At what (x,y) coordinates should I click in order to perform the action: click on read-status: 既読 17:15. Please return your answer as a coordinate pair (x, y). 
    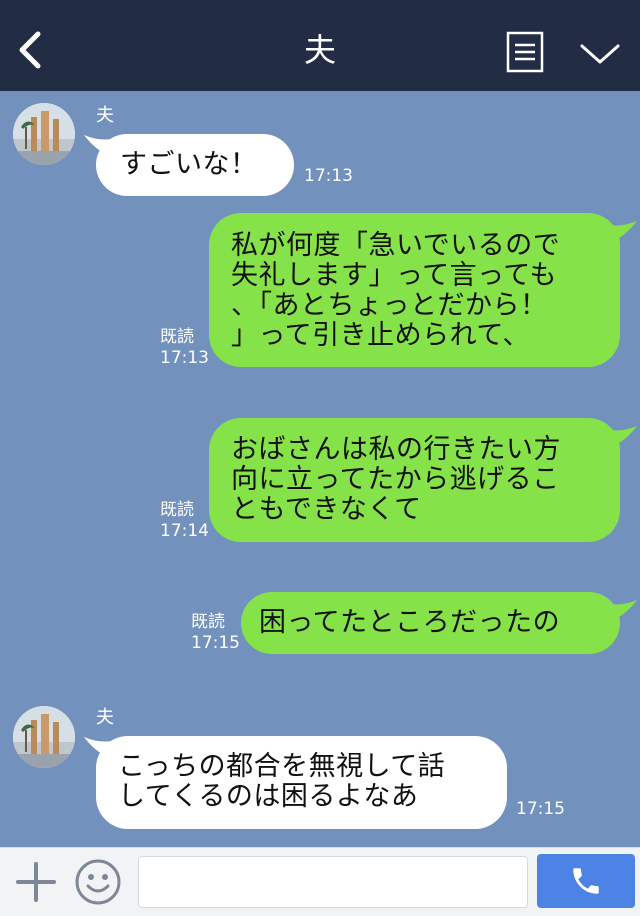
    Looking at the image, I should click on (215, 633).